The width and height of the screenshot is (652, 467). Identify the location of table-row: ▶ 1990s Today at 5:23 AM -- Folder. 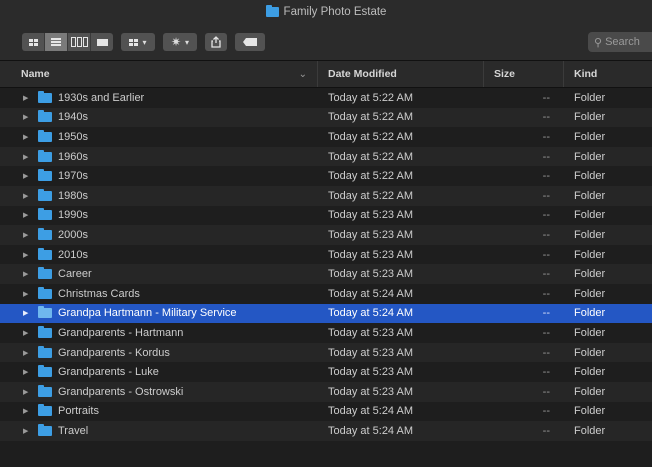
(326, 216).